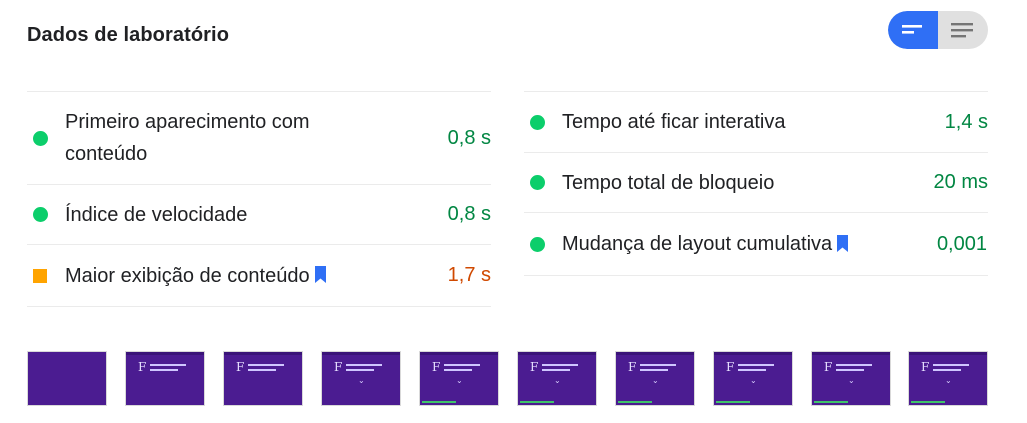 The image size is (1027, 423). I want to click on metric-value: 20 ms, so click(960, 182).